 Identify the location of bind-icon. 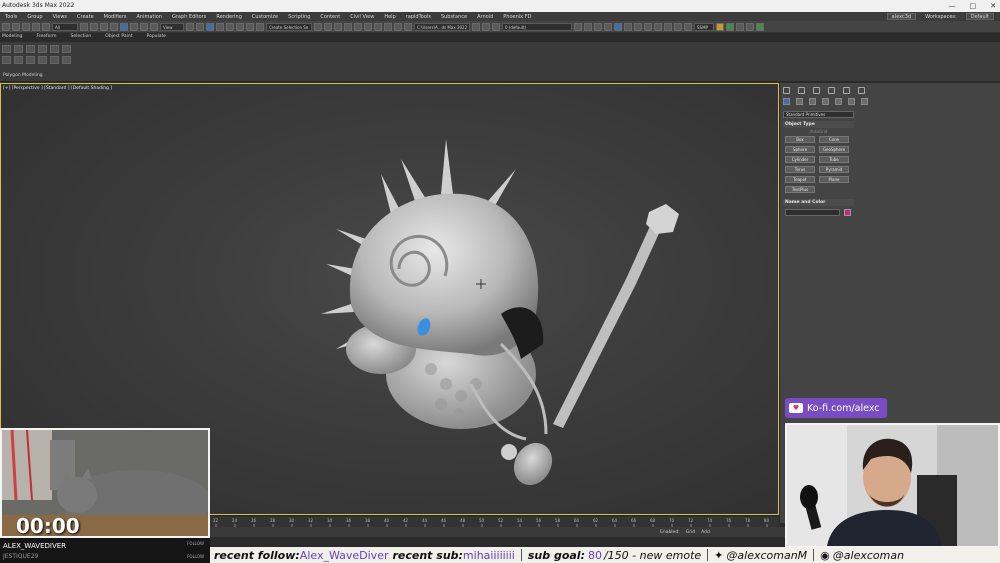
(46, 26).